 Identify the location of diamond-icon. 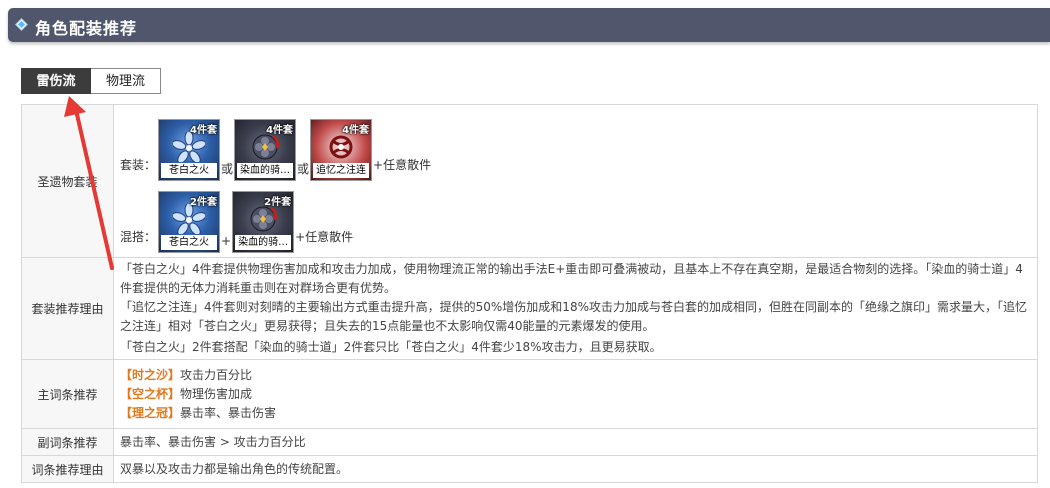
(21, 24).